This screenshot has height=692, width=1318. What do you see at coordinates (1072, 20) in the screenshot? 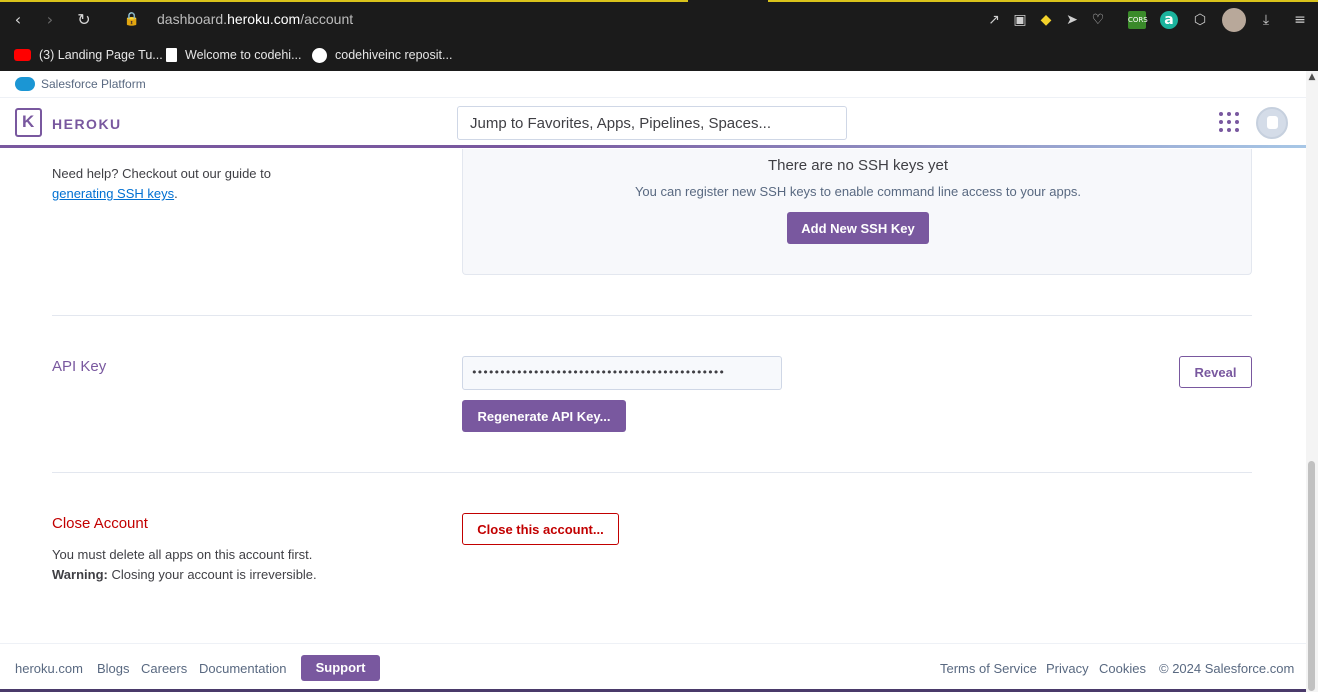
I see `send-icon: ➤` at bounding box center [1072, 20].